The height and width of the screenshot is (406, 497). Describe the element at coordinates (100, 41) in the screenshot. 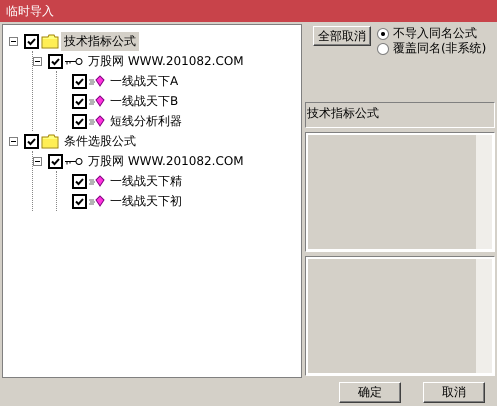

I see `tree-item: 技术指标公式` at that location.